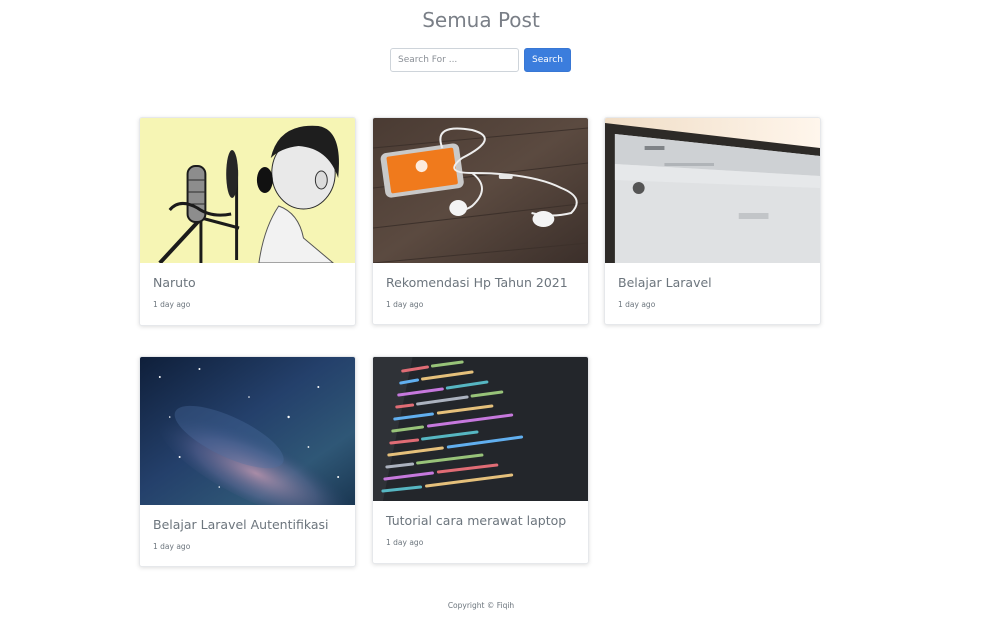 Image resolution: width=1005 pixels, height=637 pixels. Describe the element at coordinates (480, 514) in the screenshot. I see `post-title: Tutorial cara merawat laptop` at that location.